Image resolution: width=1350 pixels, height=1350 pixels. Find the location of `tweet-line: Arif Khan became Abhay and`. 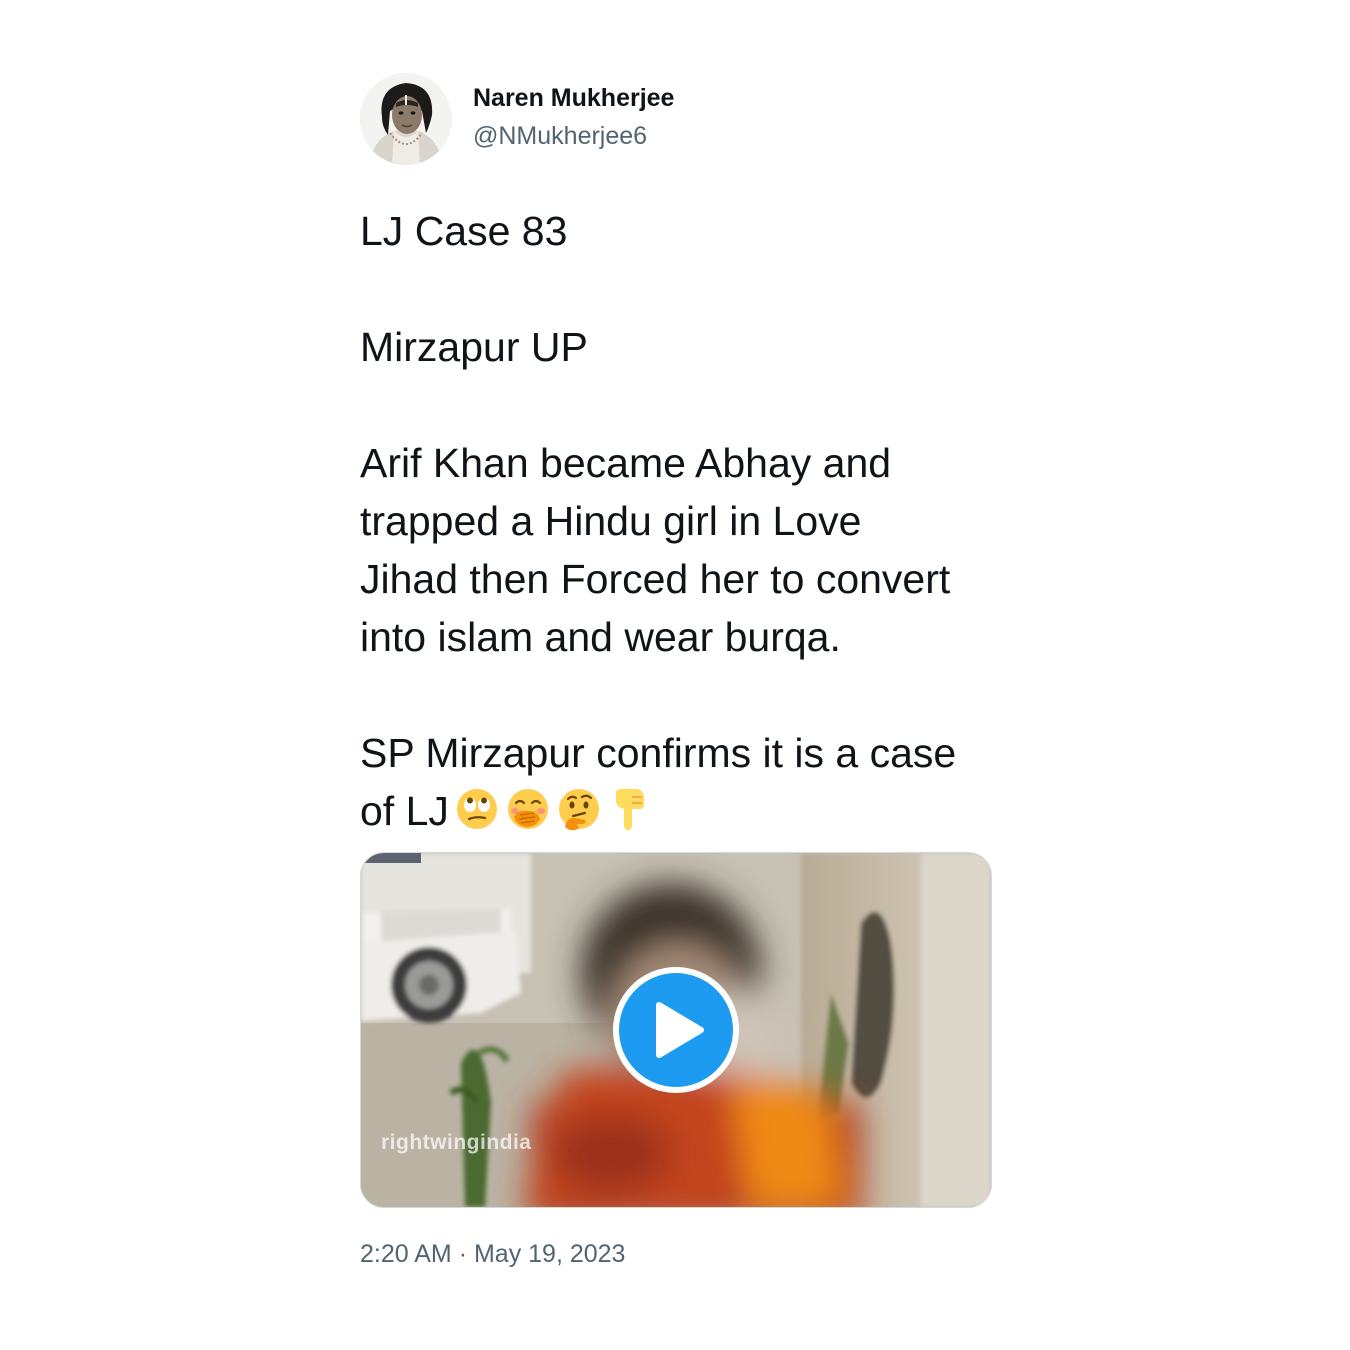

tweet-line: Arif Khan became Abhay and is located at coordinates (626, 463).